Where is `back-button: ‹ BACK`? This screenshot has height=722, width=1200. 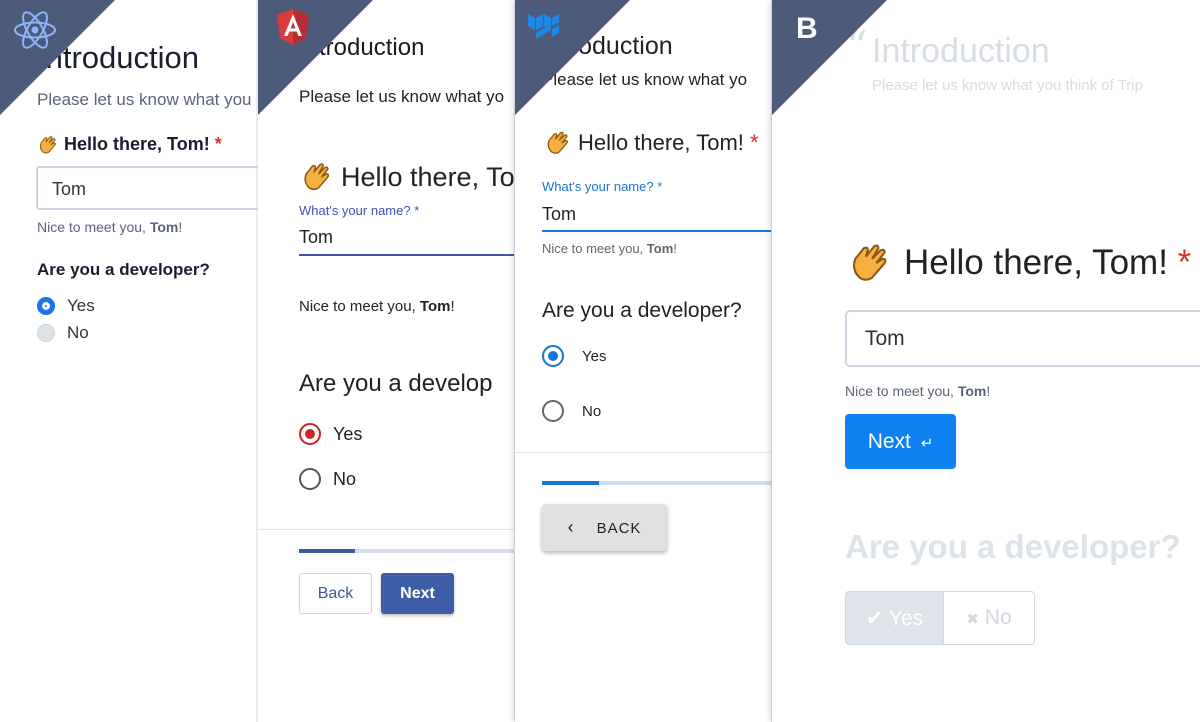
back-button: ‹ BACK is located at coordinates (604, 527).